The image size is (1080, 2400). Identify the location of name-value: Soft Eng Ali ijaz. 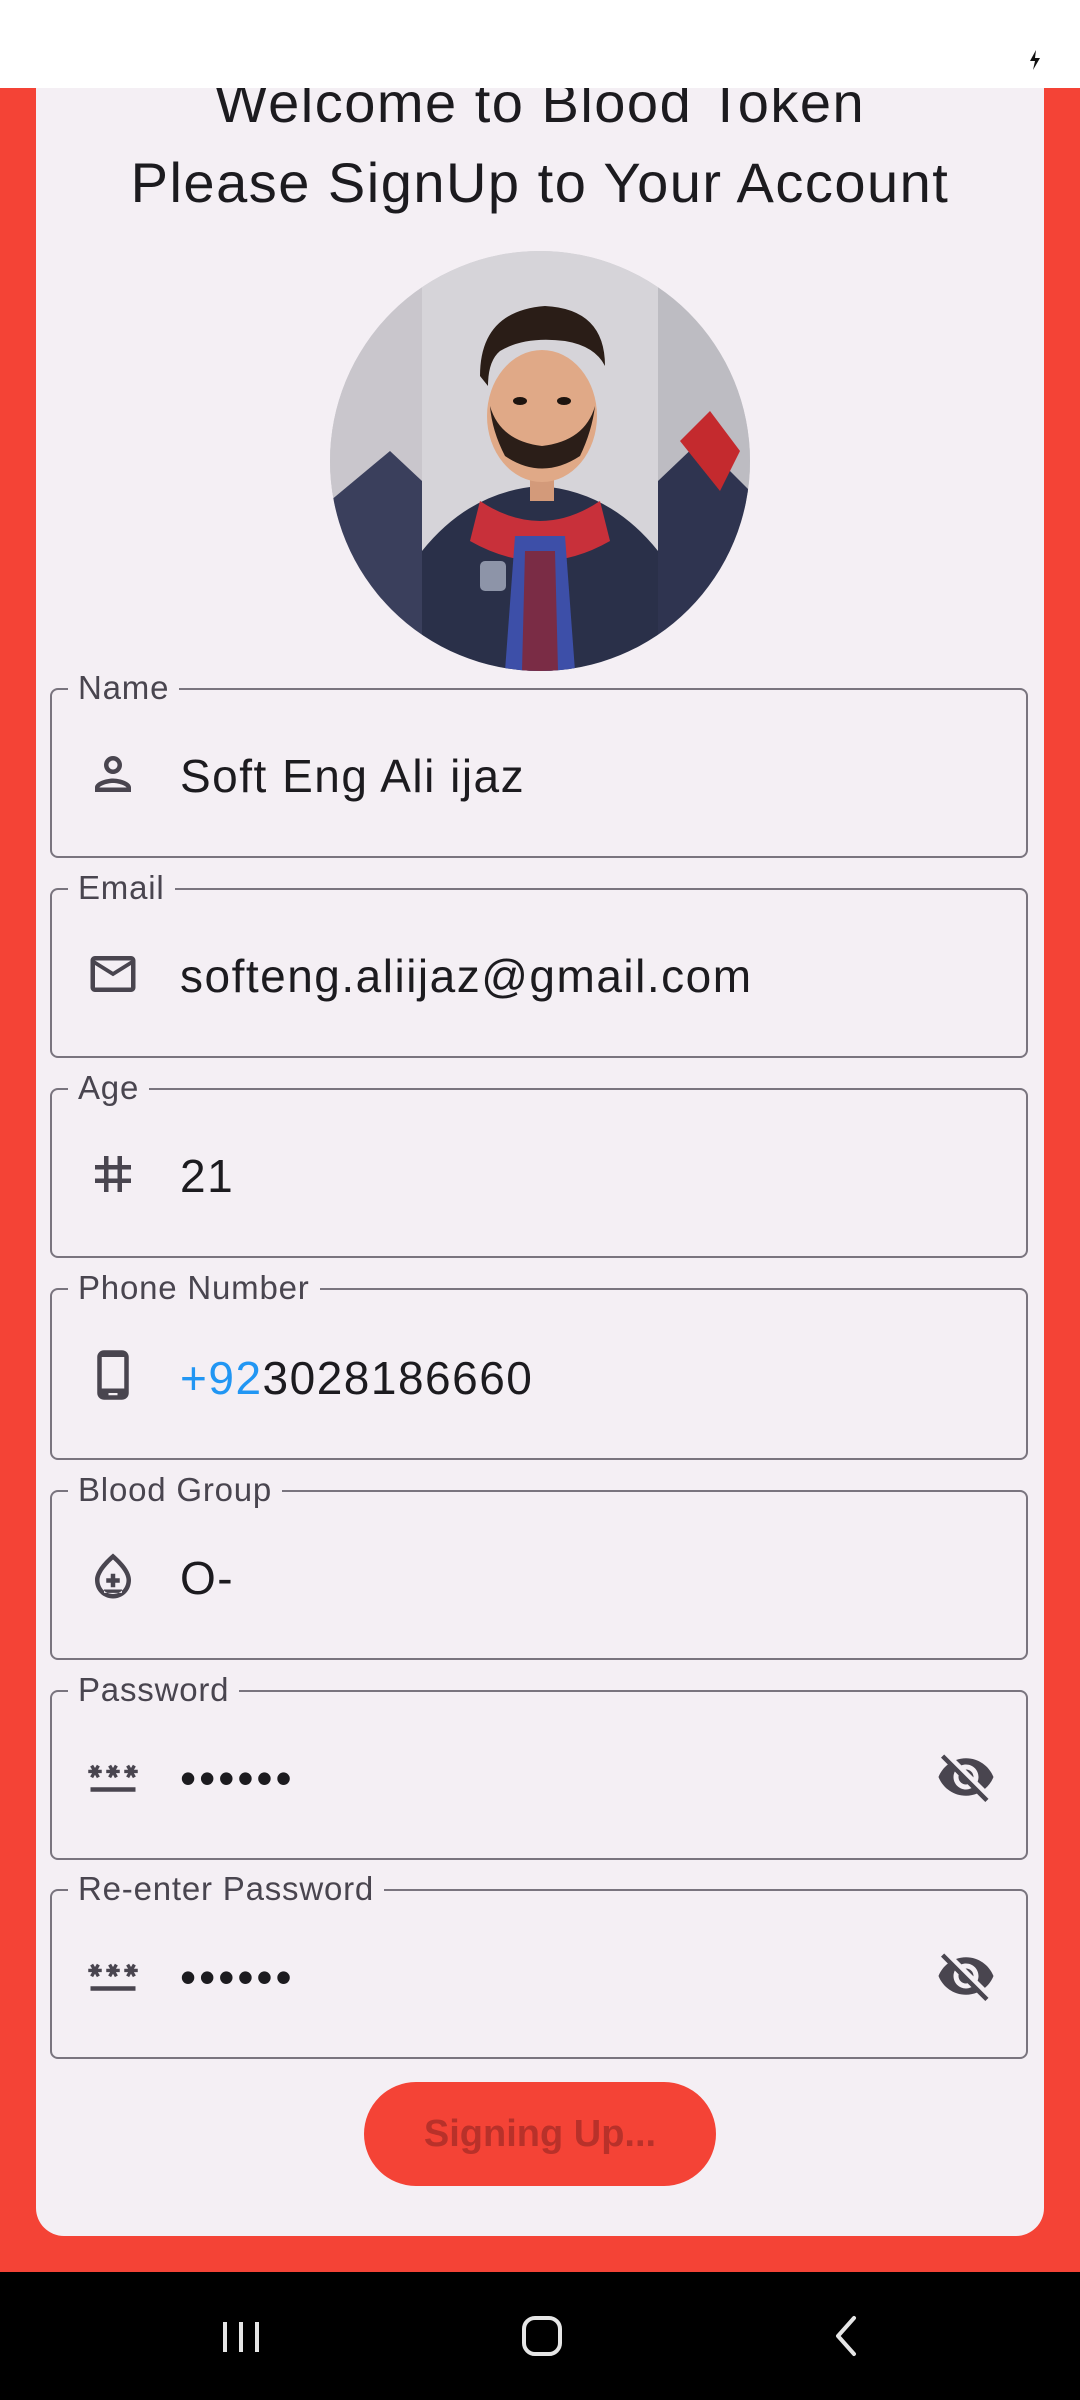
(353, 776).